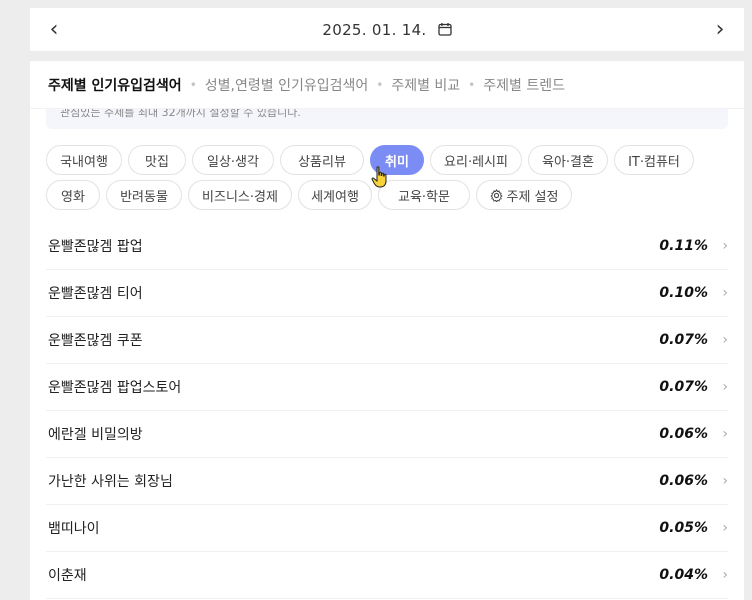  Describe the element at coordinates (568, 160) in the screenshot. I see `topic-chip: 육아·결혼` at that location.